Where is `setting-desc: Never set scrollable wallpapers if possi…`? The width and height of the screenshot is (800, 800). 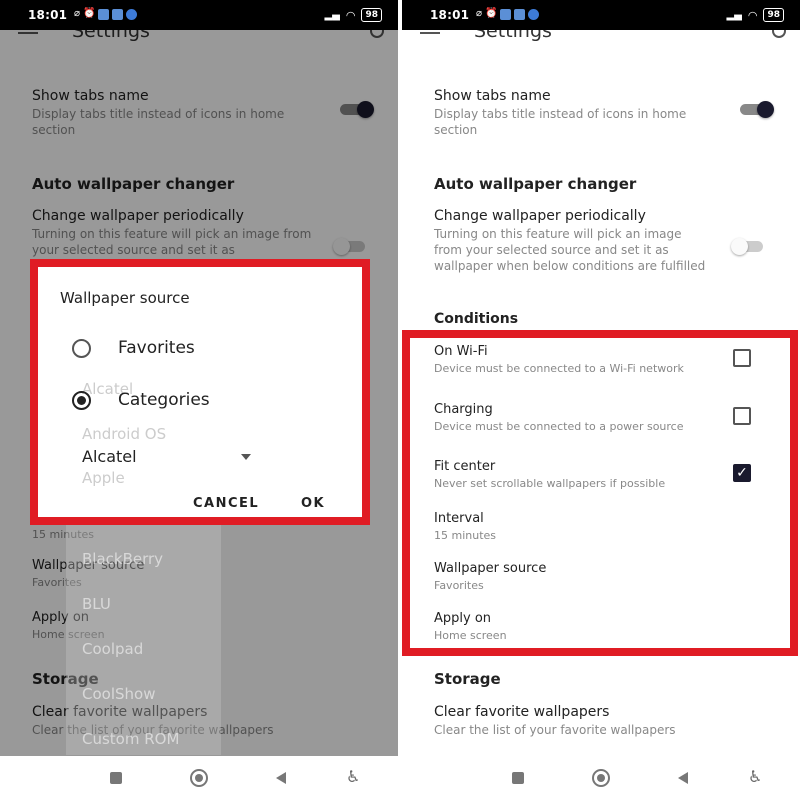 setting-desc: Never set scrollable wallpapers if possi… is located at coordinates (550, 483).